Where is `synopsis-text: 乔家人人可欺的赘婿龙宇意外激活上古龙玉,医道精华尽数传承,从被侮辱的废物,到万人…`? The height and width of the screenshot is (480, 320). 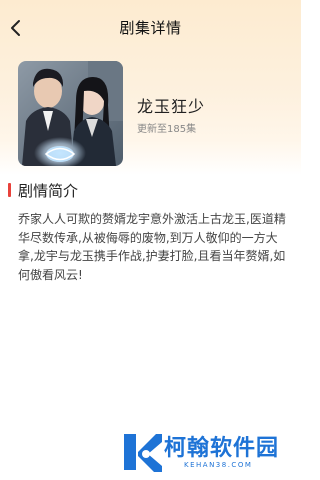 synopsis-text: 乔家人人可欺的赘婿龙宇意外激活上古龙玉,医道精华尽数传承,从被侮辱的废物,到万人… is located at coordinates (152, 247).